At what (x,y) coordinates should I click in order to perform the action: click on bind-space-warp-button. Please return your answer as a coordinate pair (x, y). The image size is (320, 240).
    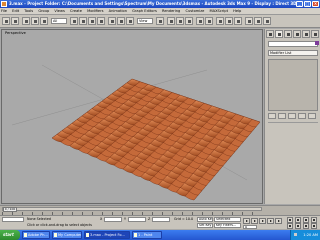
    Looking at the image, I should click on (44, 21).